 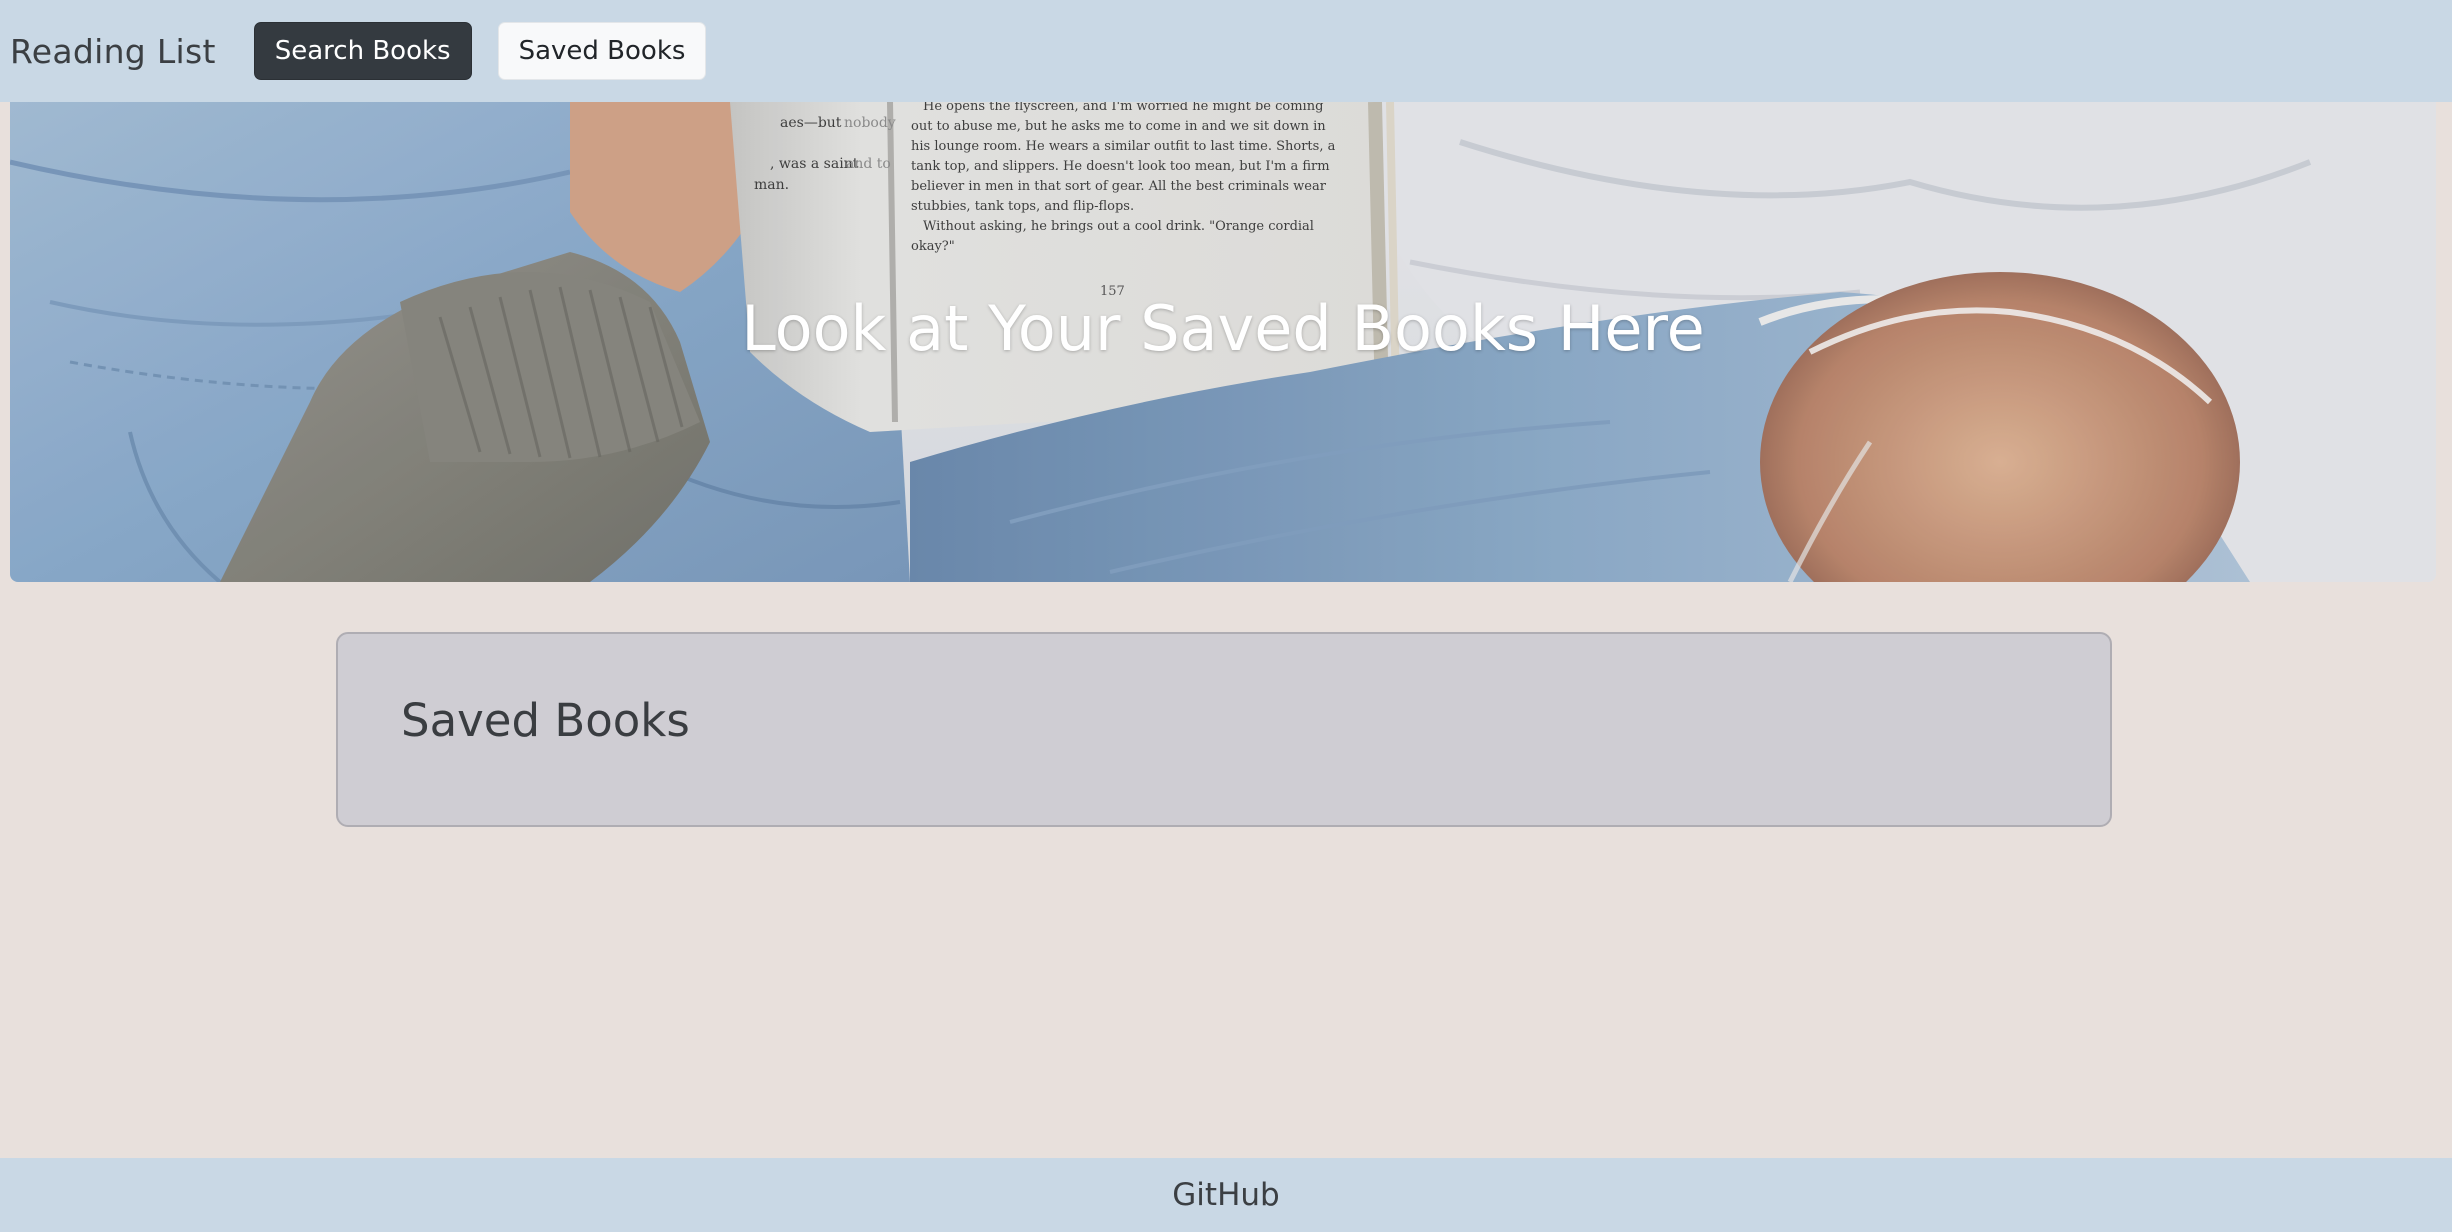 What do you see at coordinates (1224, 729) in the screenshot?
I see `saved-books-card: Saved Books` at bounding box center [1224, 729].